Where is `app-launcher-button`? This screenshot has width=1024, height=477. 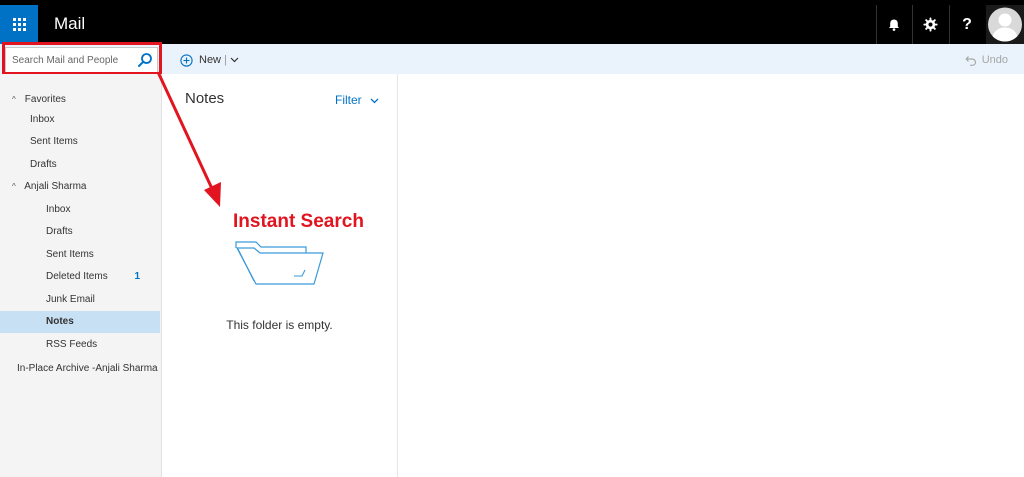 app-launcher-button is located at coordinates (19, 24).